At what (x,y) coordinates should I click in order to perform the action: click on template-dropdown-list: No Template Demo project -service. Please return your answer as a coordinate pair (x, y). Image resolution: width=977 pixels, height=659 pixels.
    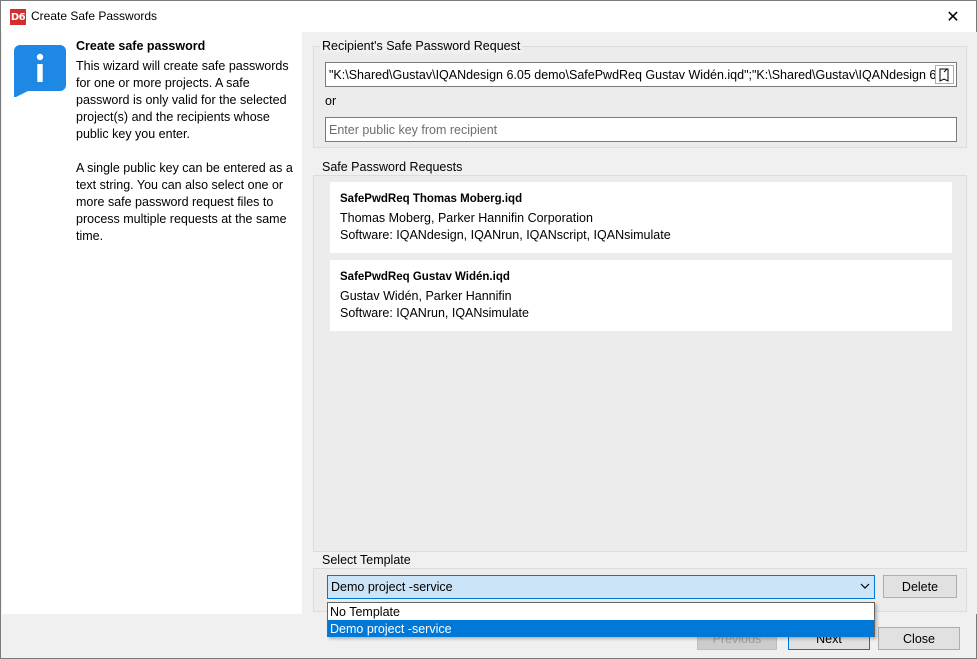
    Looking at the image, I should click on (601, 619).